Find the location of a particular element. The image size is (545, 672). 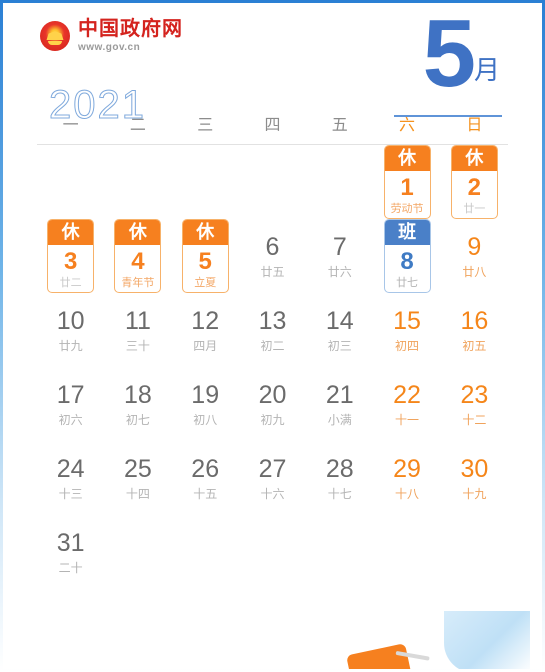

day-cell-22: 22 十一 is located at coordinates (406, 404).